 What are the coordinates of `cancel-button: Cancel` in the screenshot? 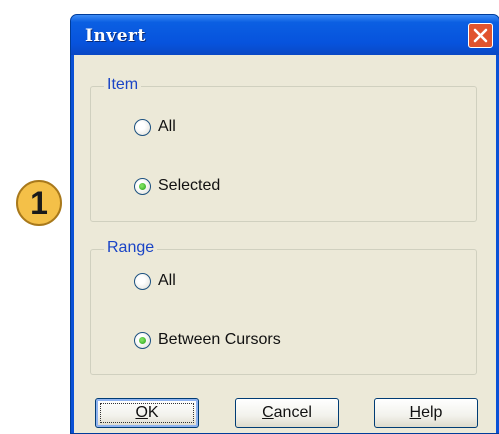 It's located at (287, 413).